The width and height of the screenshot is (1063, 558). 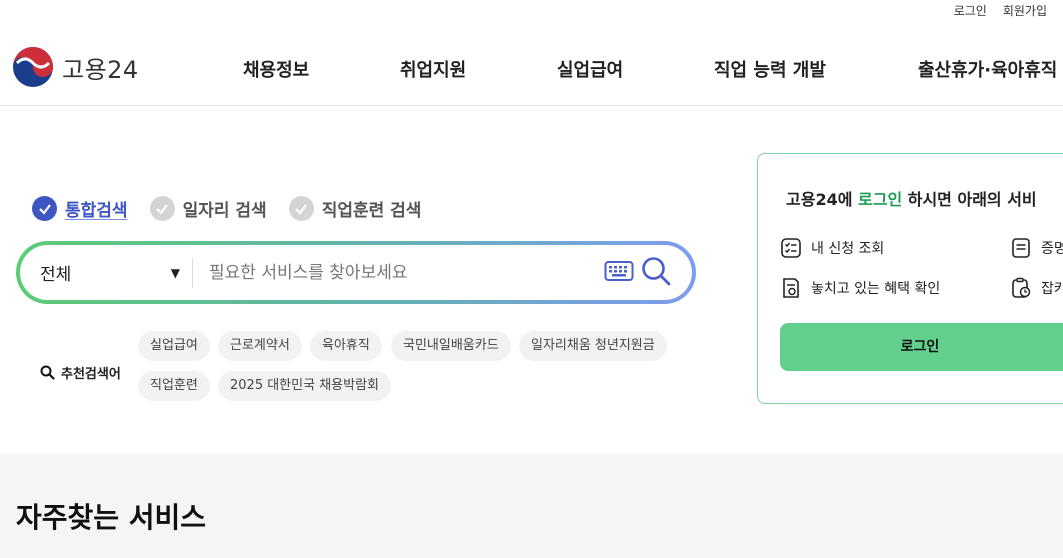 I want to click on tab-label: 일자리 검색, so click(x=224, y=211).